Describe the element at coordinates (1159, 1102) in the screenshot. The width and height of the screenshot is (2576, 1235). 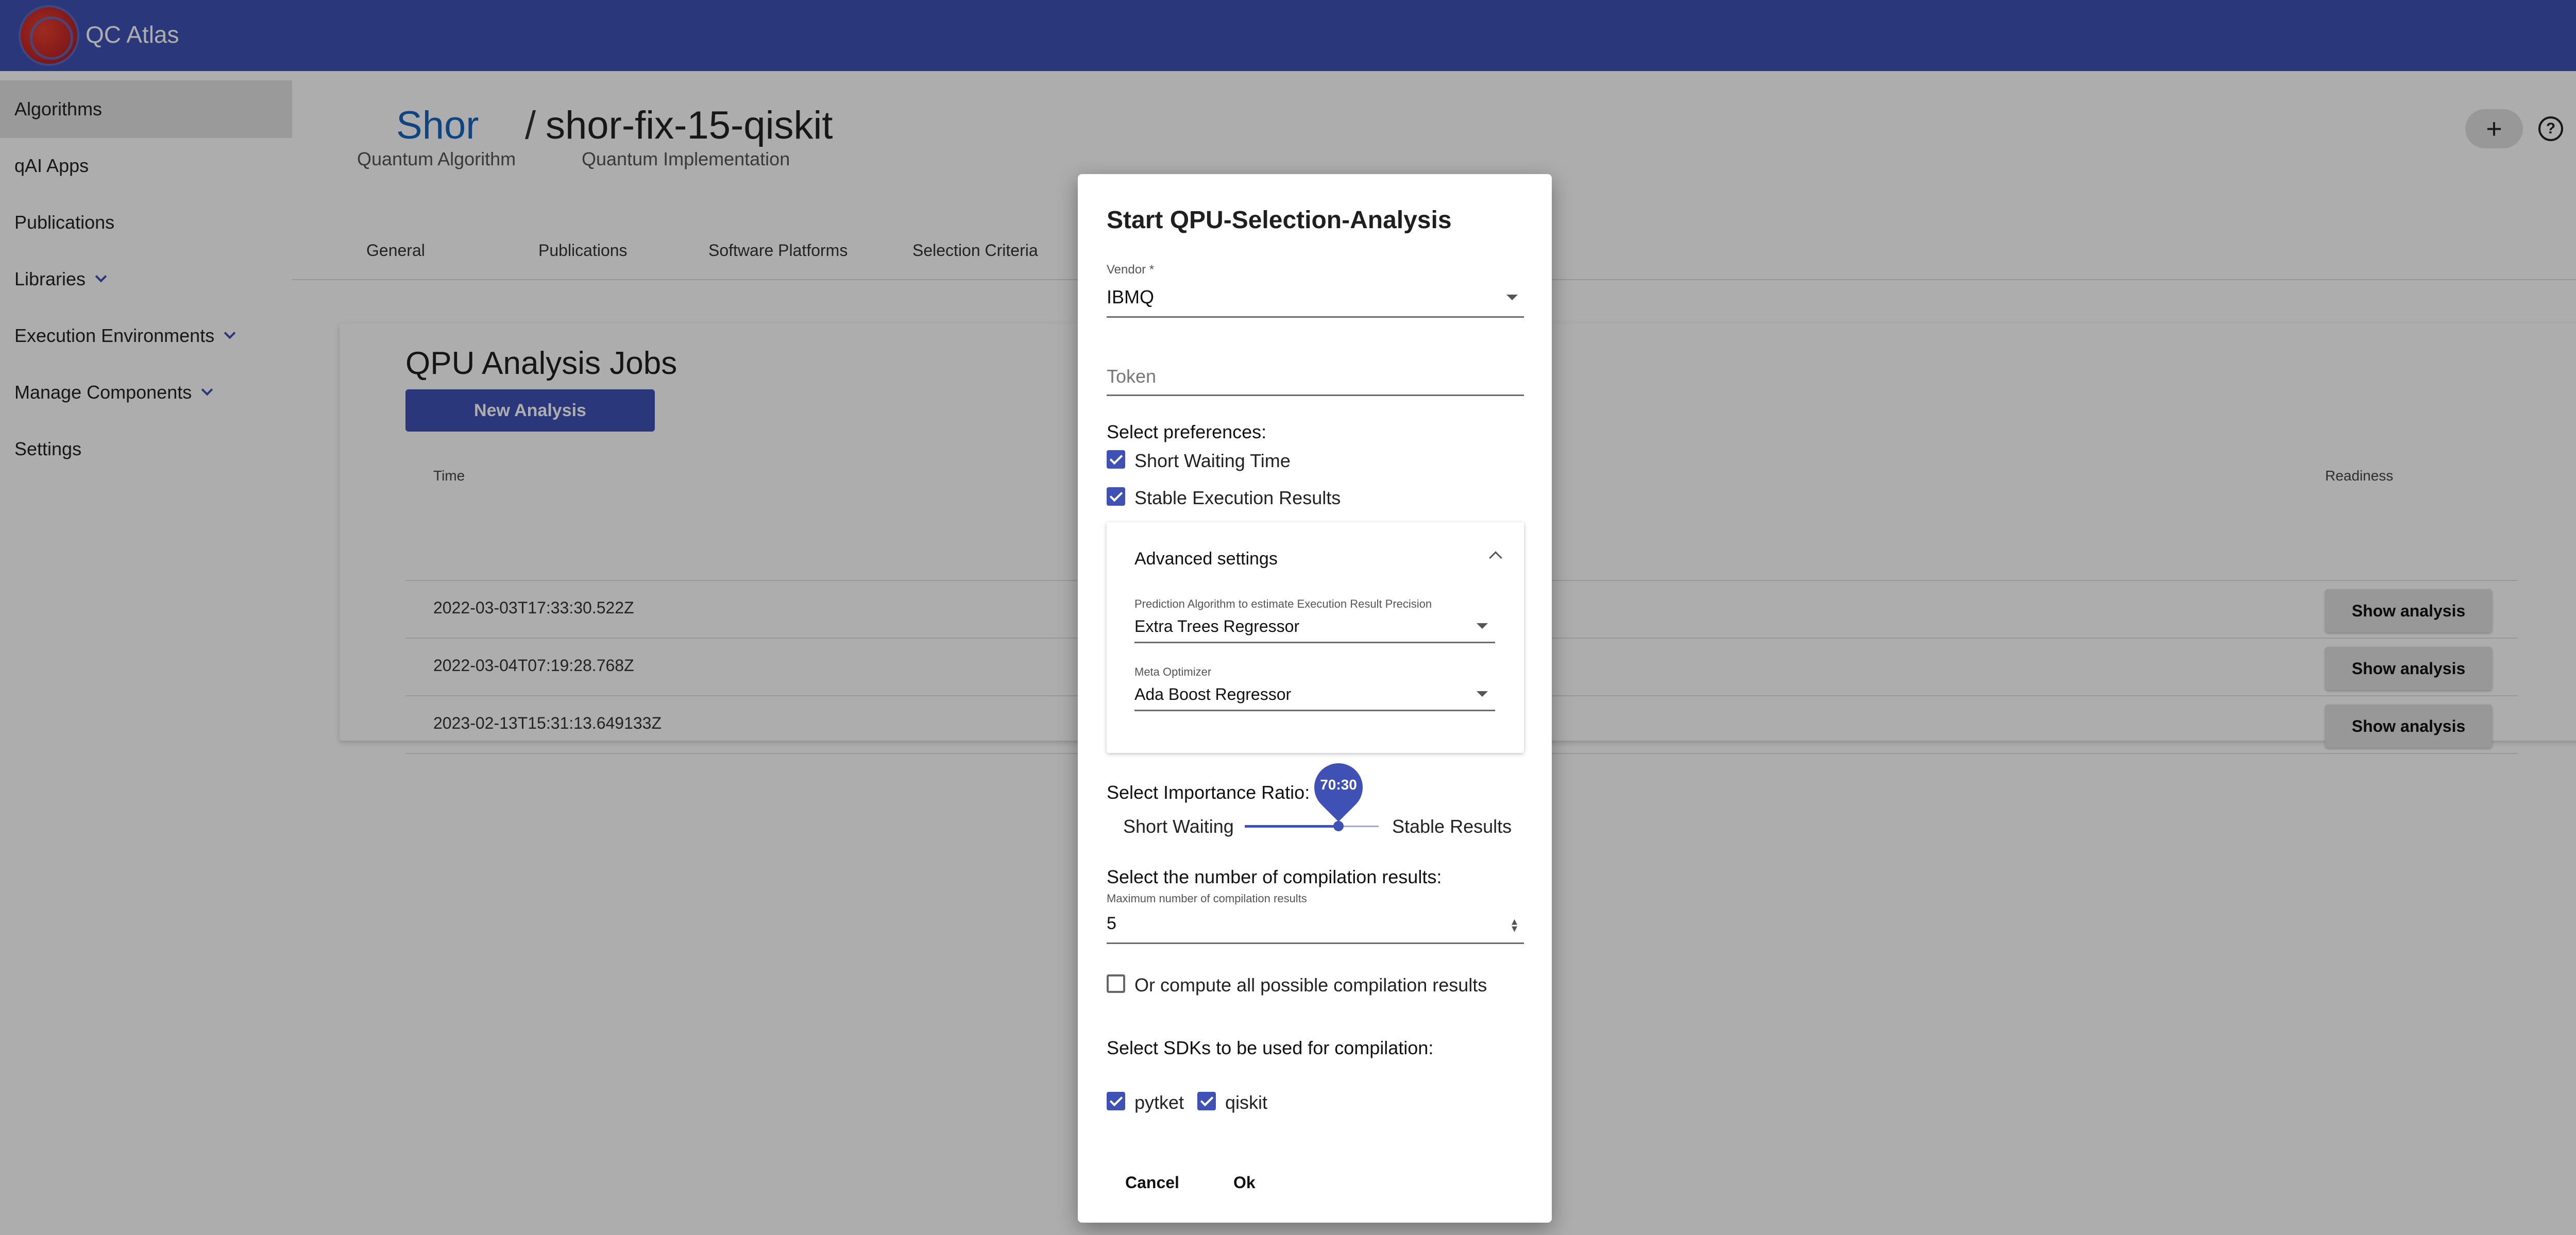
I see `pytket-label: pytket` at that location.